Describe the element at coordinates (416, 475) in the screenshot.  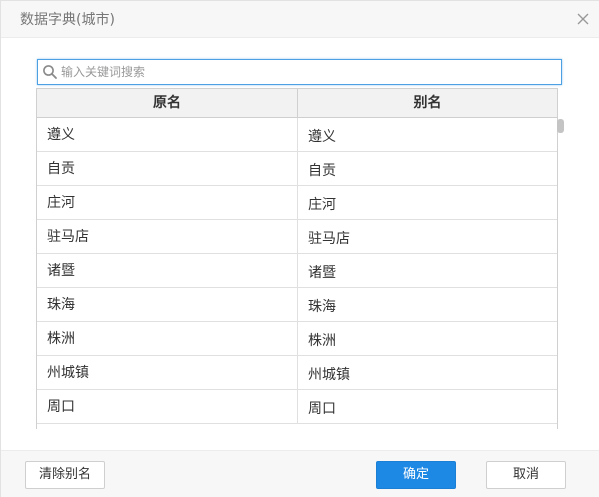
I see `confirm-button: 确定` at that location.